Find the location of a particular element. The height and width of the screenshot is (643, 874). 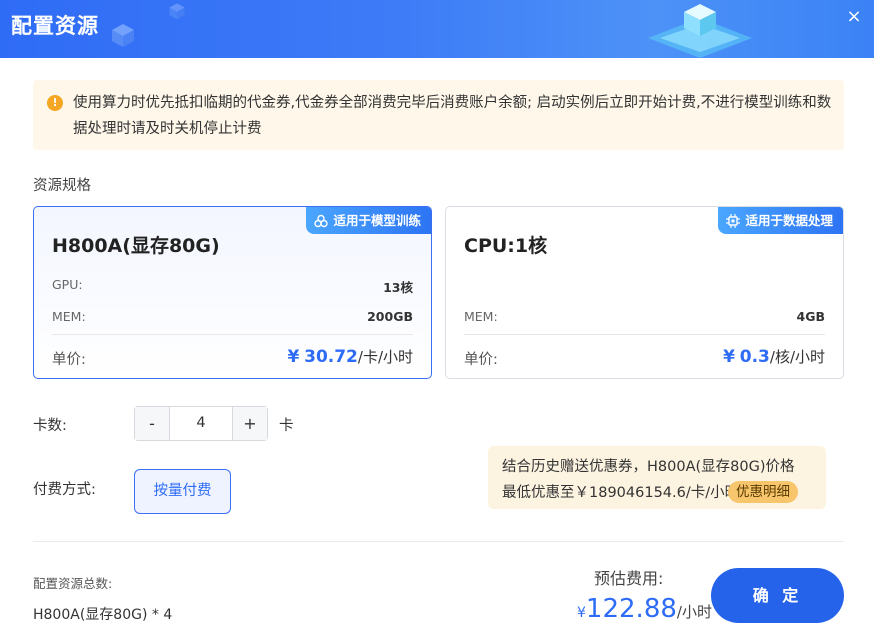

discount-detail-button: 优惠明细 is located at coordinates (763, 492).